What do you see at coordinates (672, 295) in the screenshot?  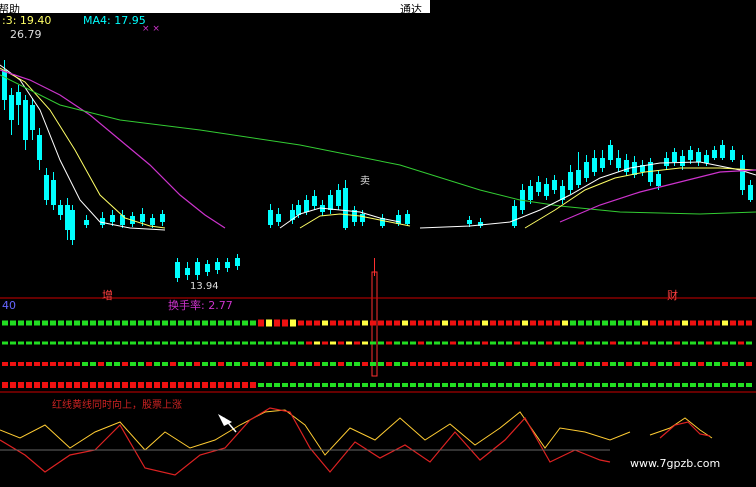 I see `tag-cai: 财` at bounding box center [672, 295].